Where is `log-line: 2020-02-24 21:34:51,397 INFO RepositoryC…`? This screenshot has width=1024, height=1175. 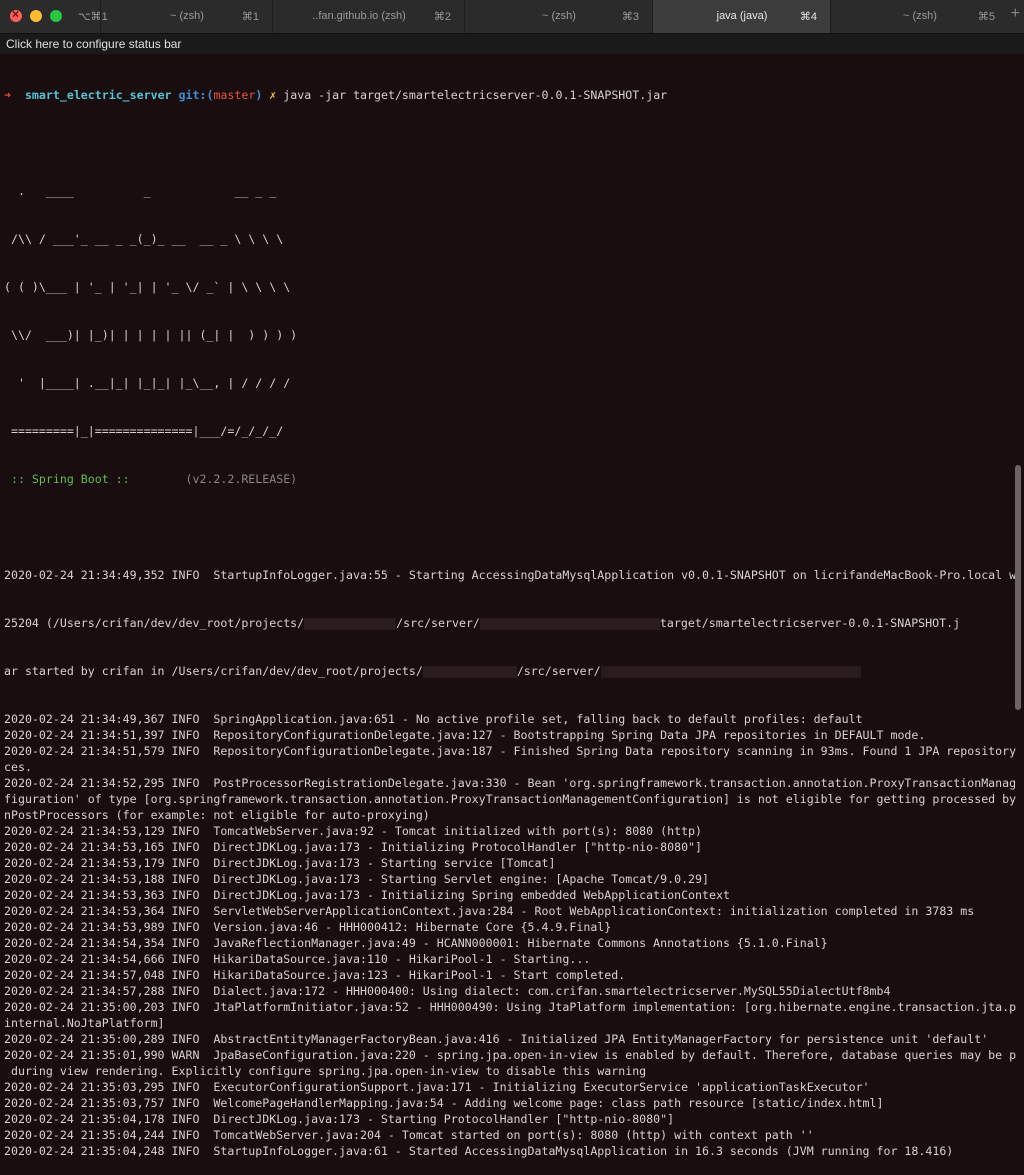
log-line: 2020-02-24 21:34:51,397 INFO RepositoryC… is located at coordinates (465, 735).